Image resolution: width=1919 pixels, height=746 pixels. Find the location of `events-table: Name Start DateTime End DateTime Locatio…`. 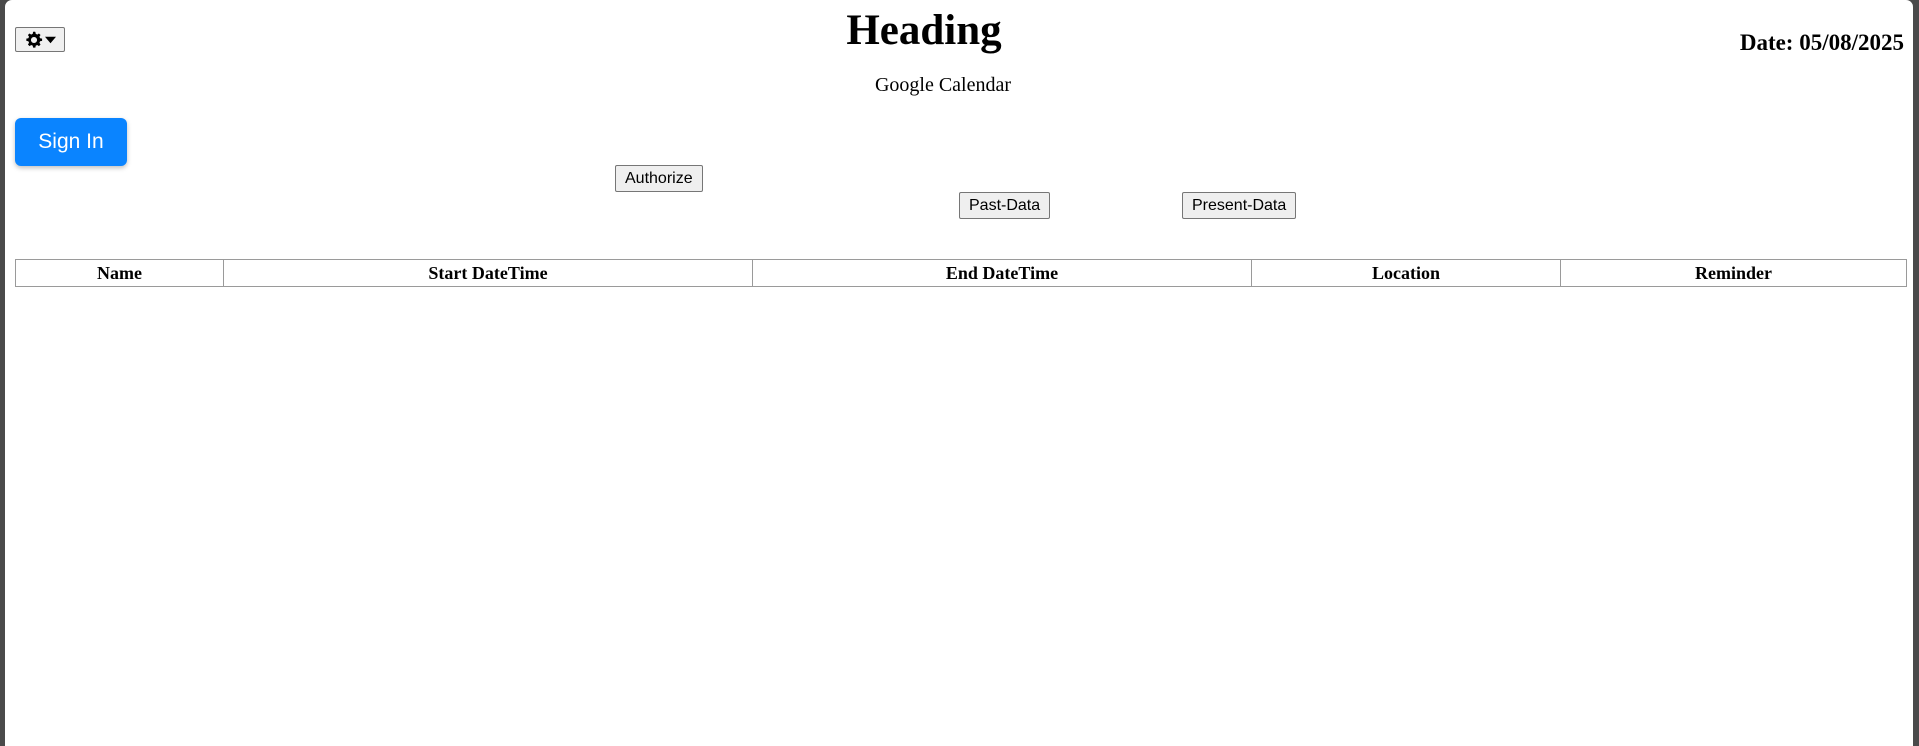

events-table: Name Start DateTime End DateTime Locatio… is located at coordinates (961, 273).